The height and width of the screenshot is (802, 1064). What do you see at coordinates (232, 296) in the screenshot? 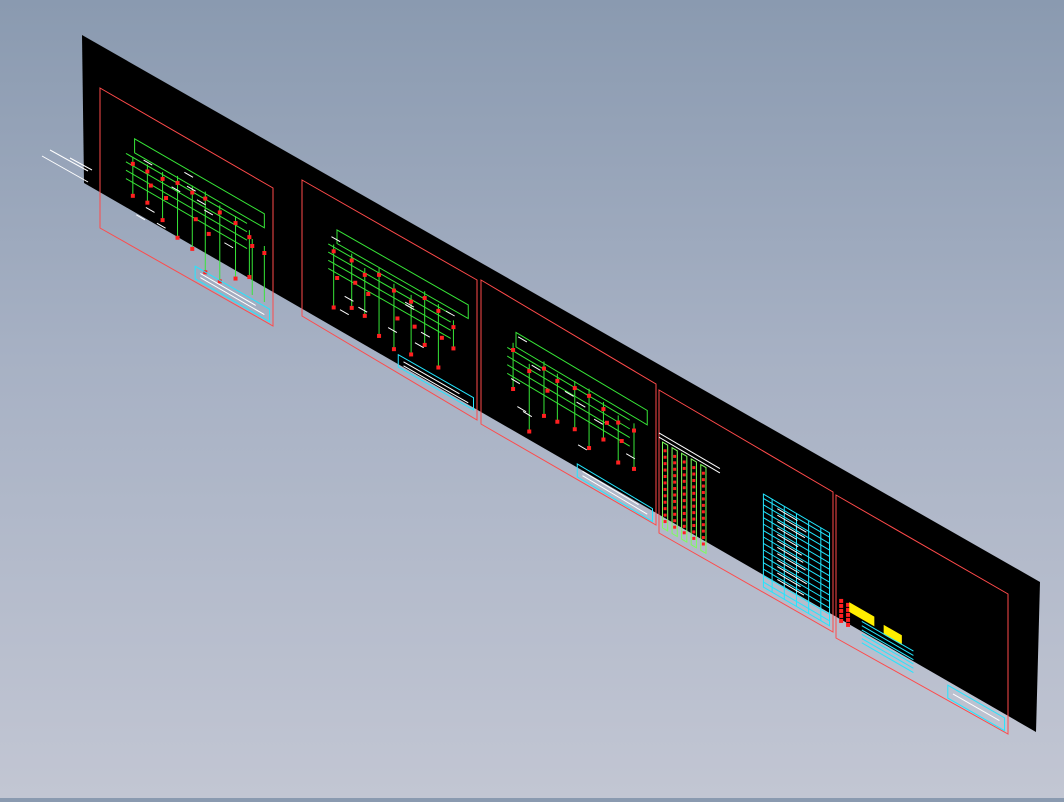
I see `title-block-text` at bounding box center [232, 296].